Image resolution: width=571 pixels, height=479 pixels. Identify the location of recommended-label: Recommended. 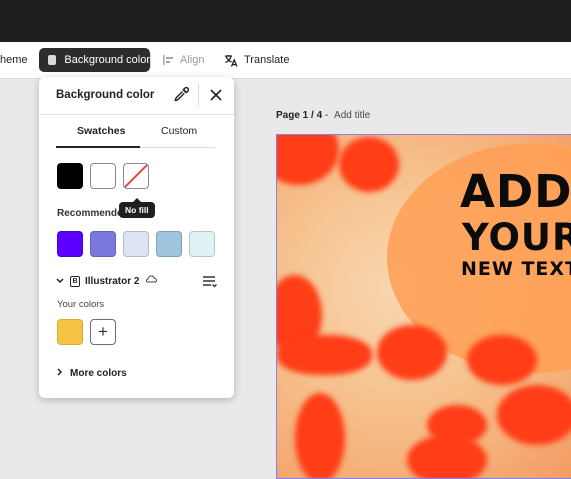
(93, 213).